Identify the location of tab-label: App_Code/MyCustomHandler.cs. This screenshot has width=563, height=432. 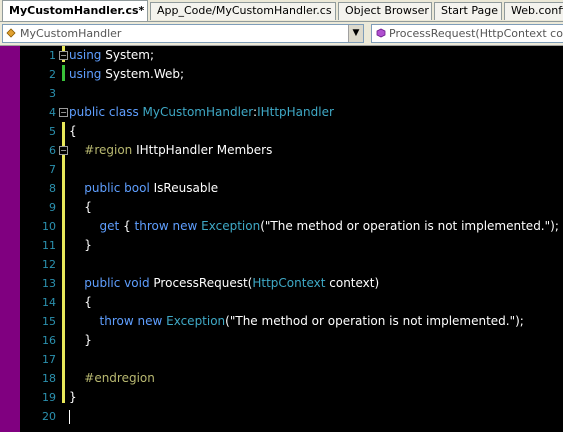
(244, 10).